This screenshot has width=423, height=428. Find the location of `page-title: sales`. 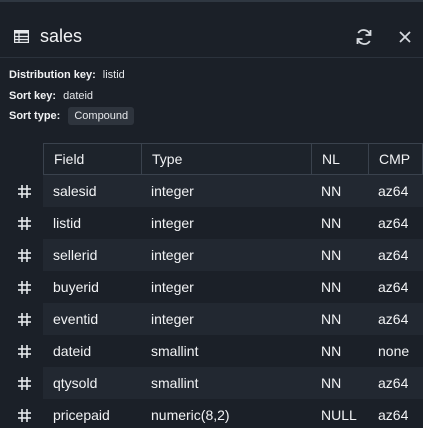

page-title: sales is located at coordinates (61, 36).